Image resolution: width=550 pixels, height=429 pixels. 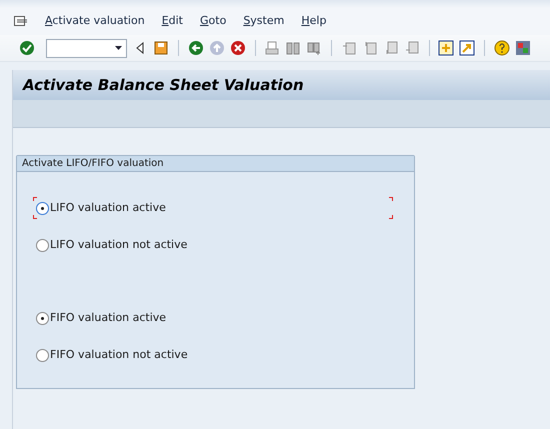 What do you see at coordinates (87, 48) in the screenshot?
I see `command-field` at bounding box center [87, 48].